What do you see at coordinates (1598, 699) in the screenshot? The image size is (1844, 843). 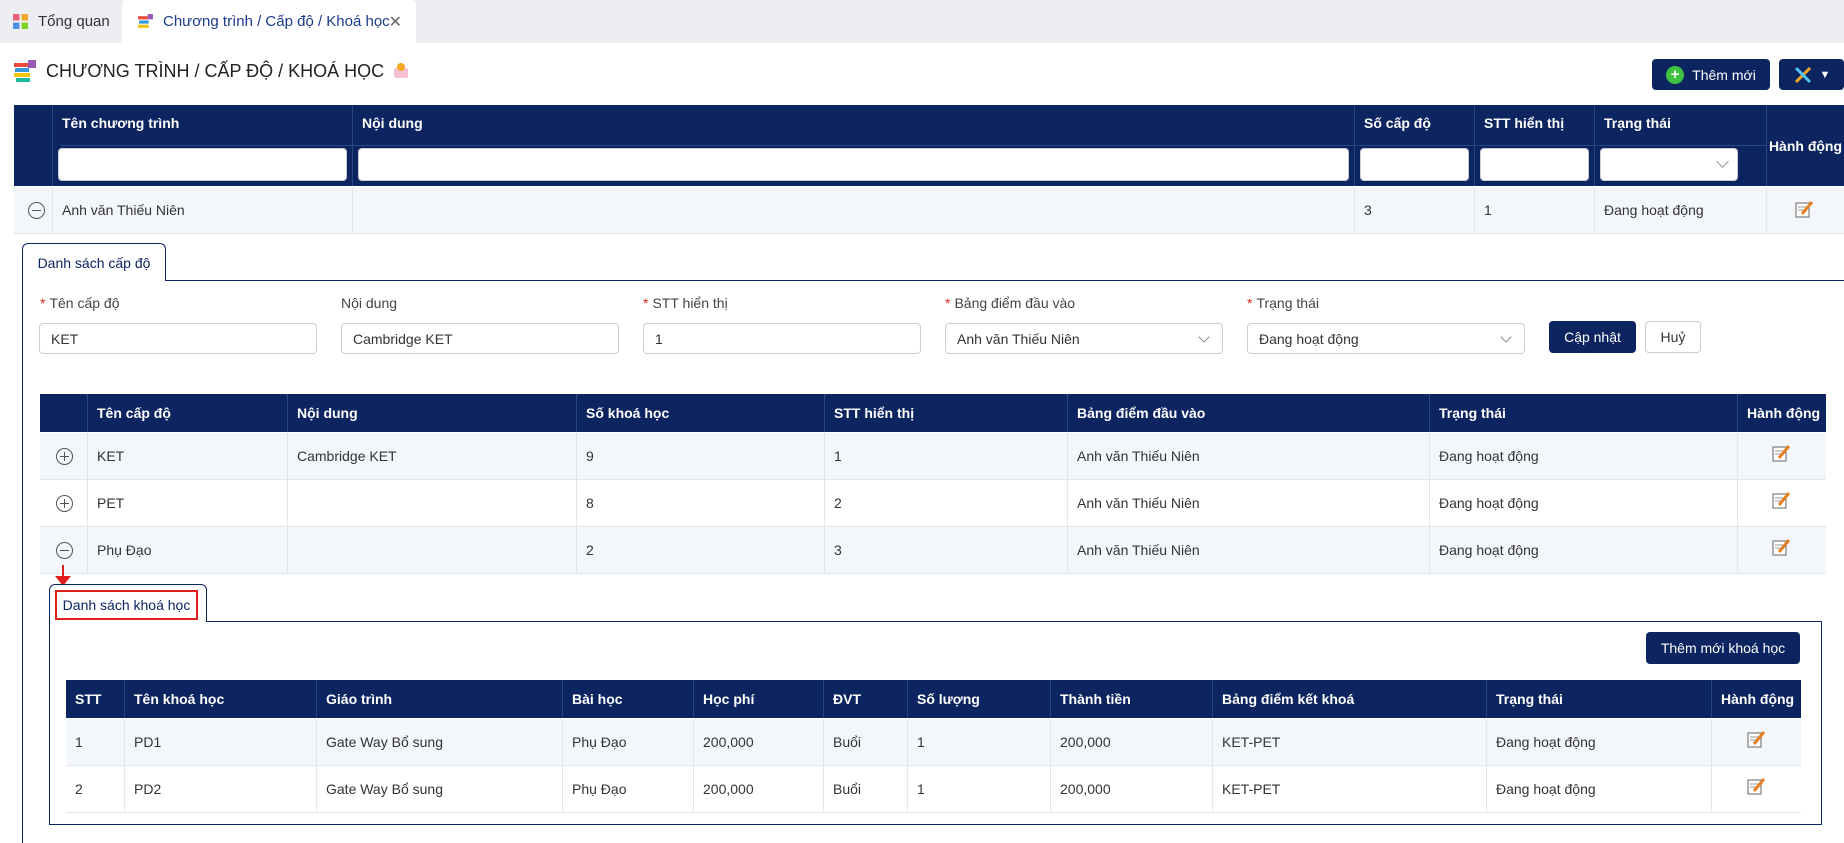 I see `course-col-status: Trạng thái` at bounding box center [1598, 699].